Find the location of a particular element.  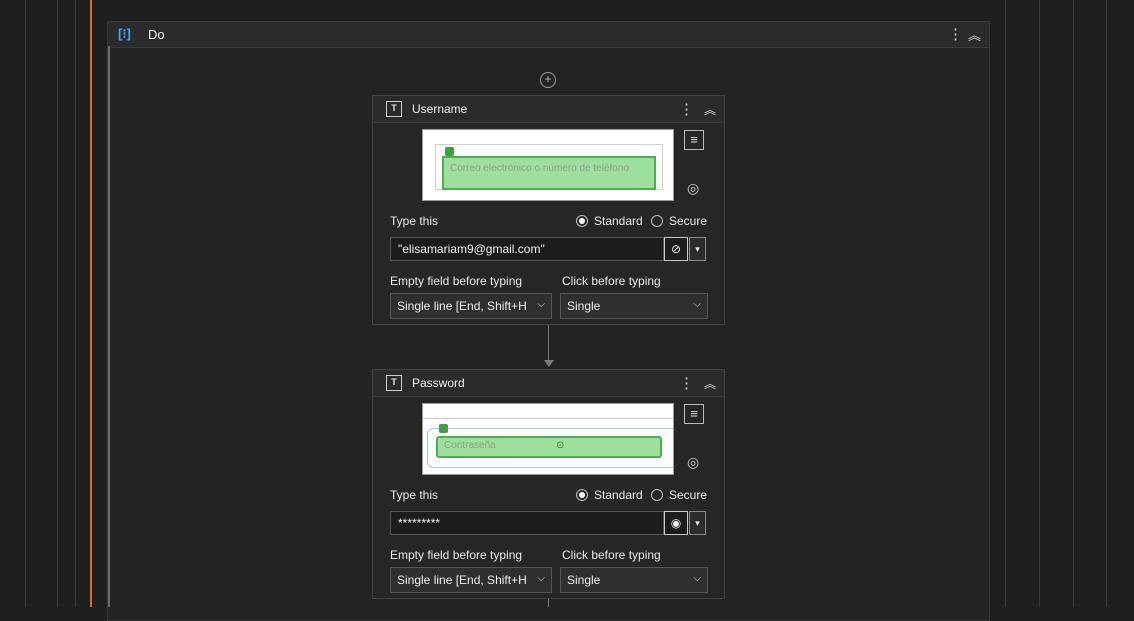

sequence-header: [⁝] Do ⋮ ︽ is located at coordinates (548, 35).